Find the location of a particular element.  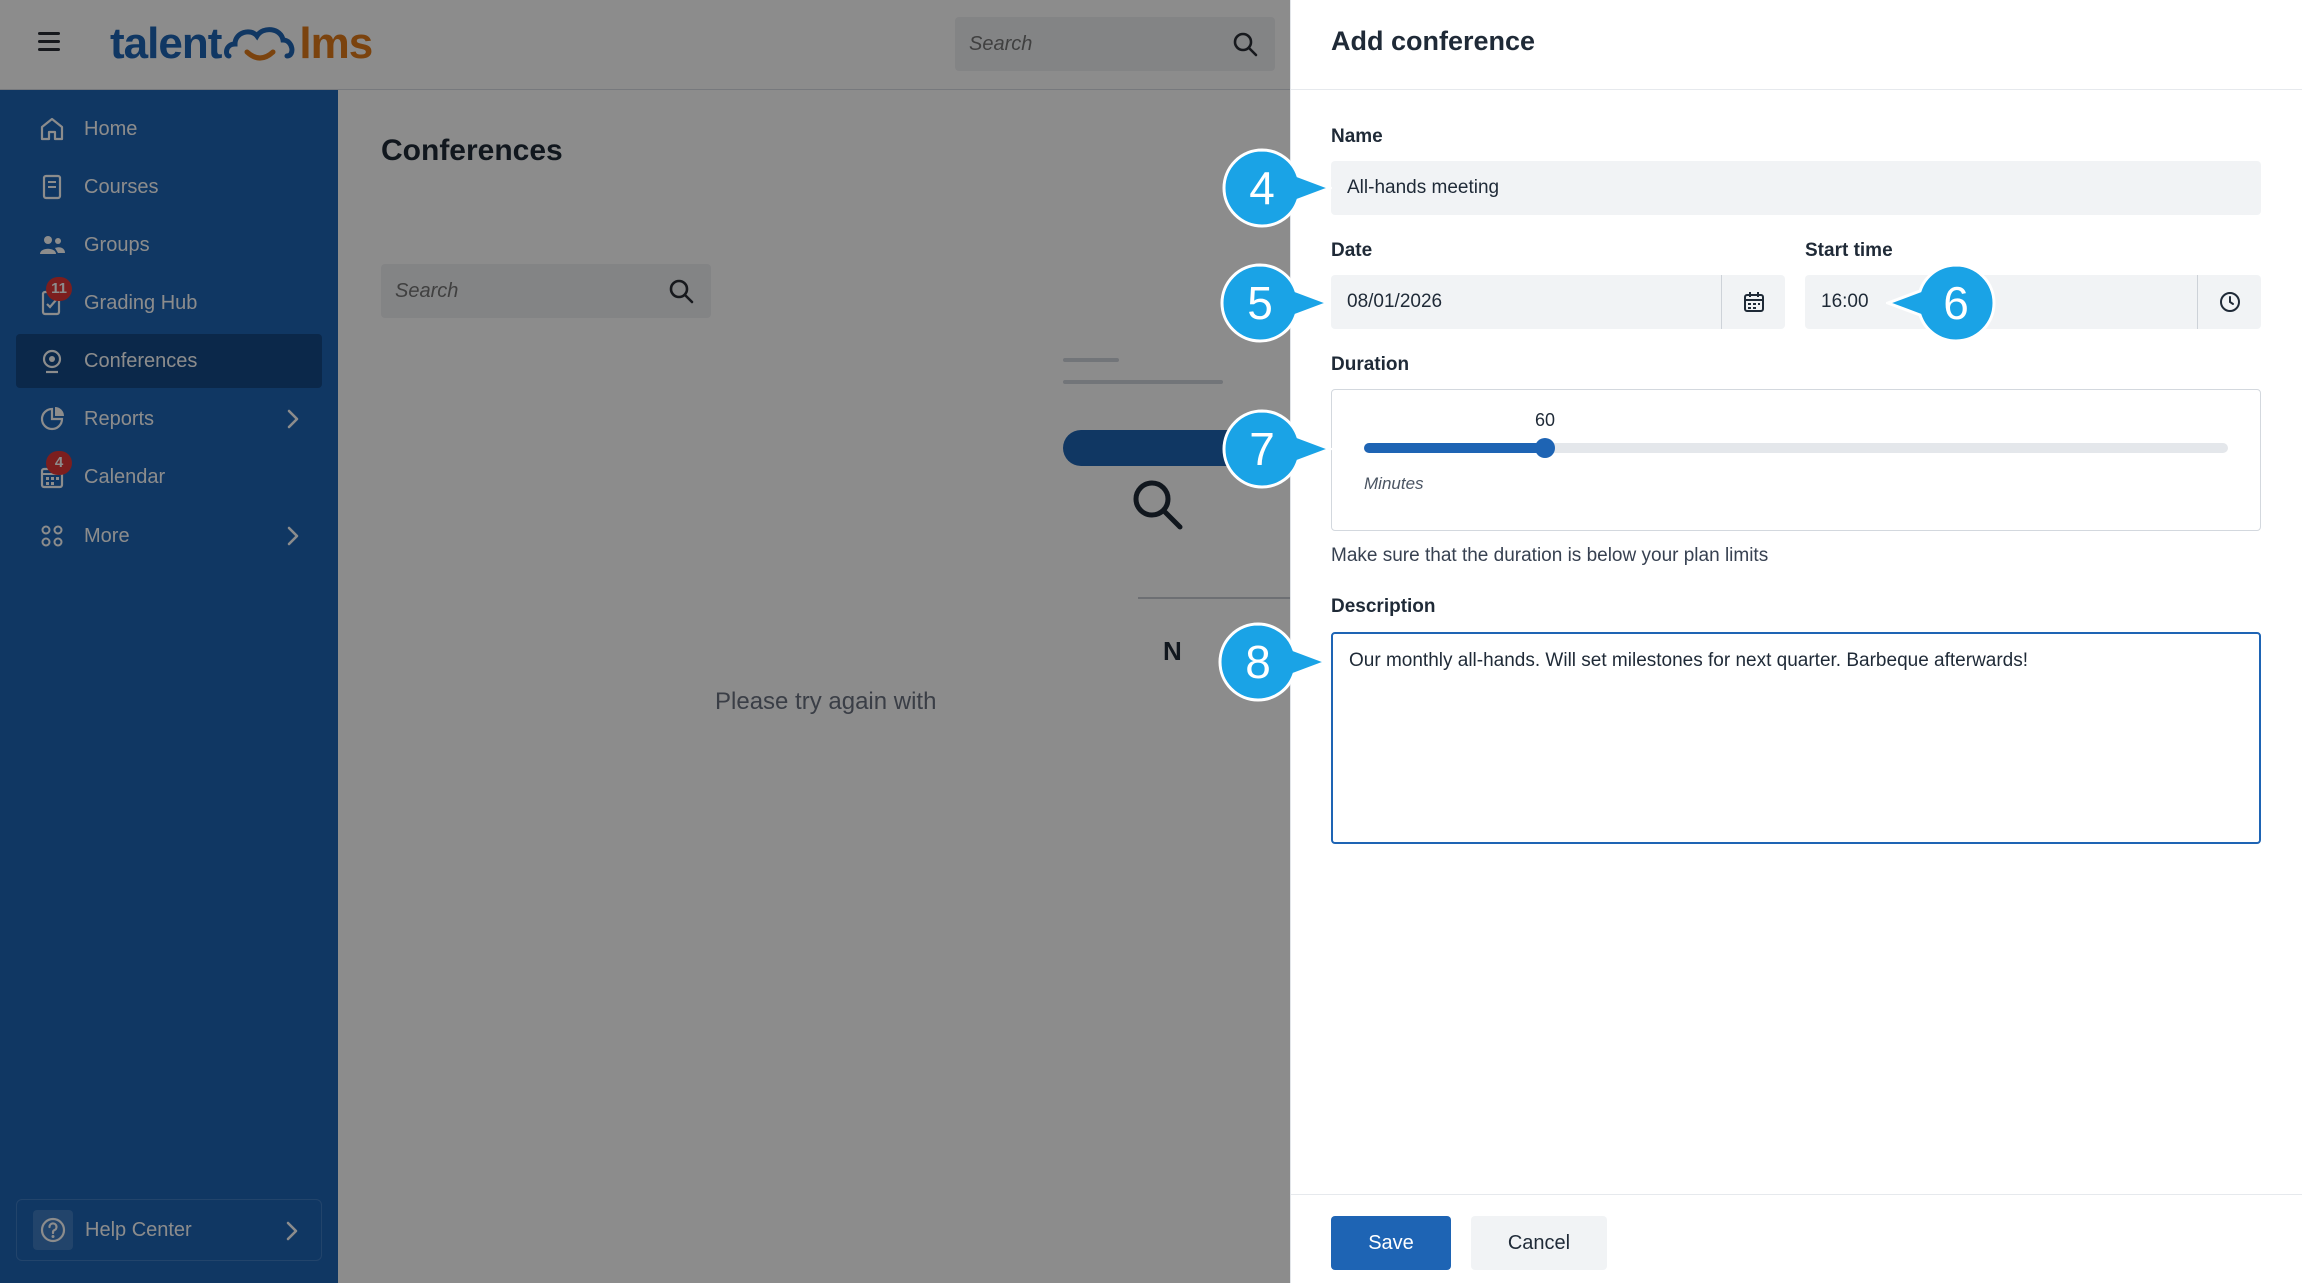

drawer-footer: Save Cancel is located at coordinates (1796, 1238).